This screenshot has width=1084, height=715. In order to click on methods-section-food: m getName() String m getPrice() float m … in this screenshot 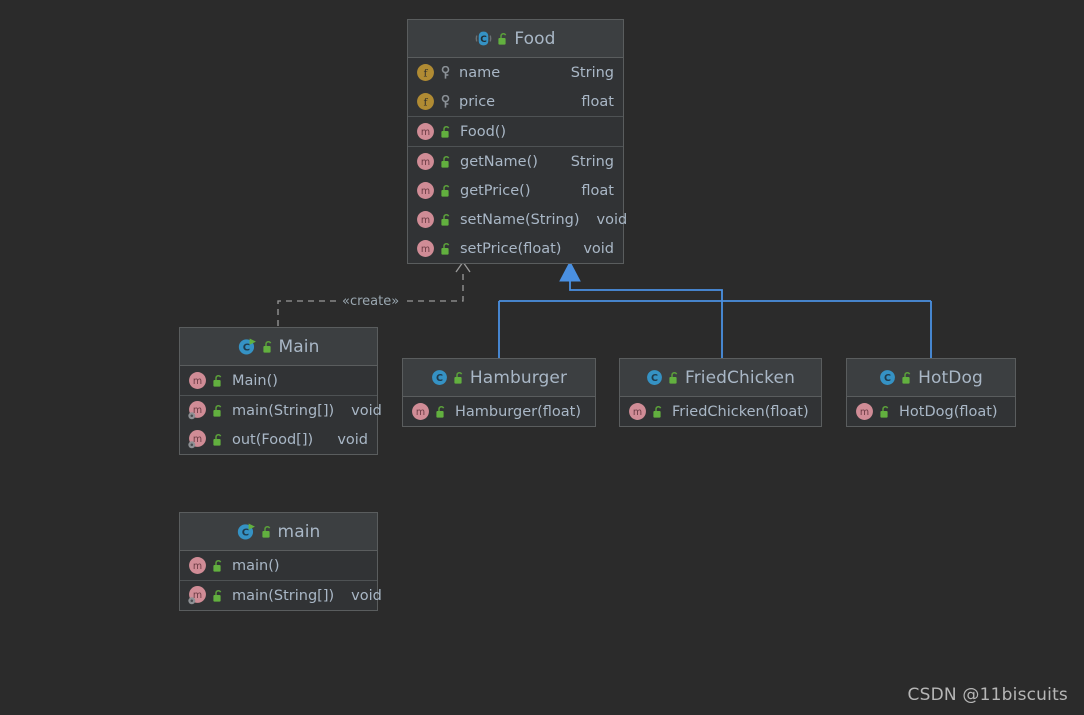, I will do `click(517, 205)`.